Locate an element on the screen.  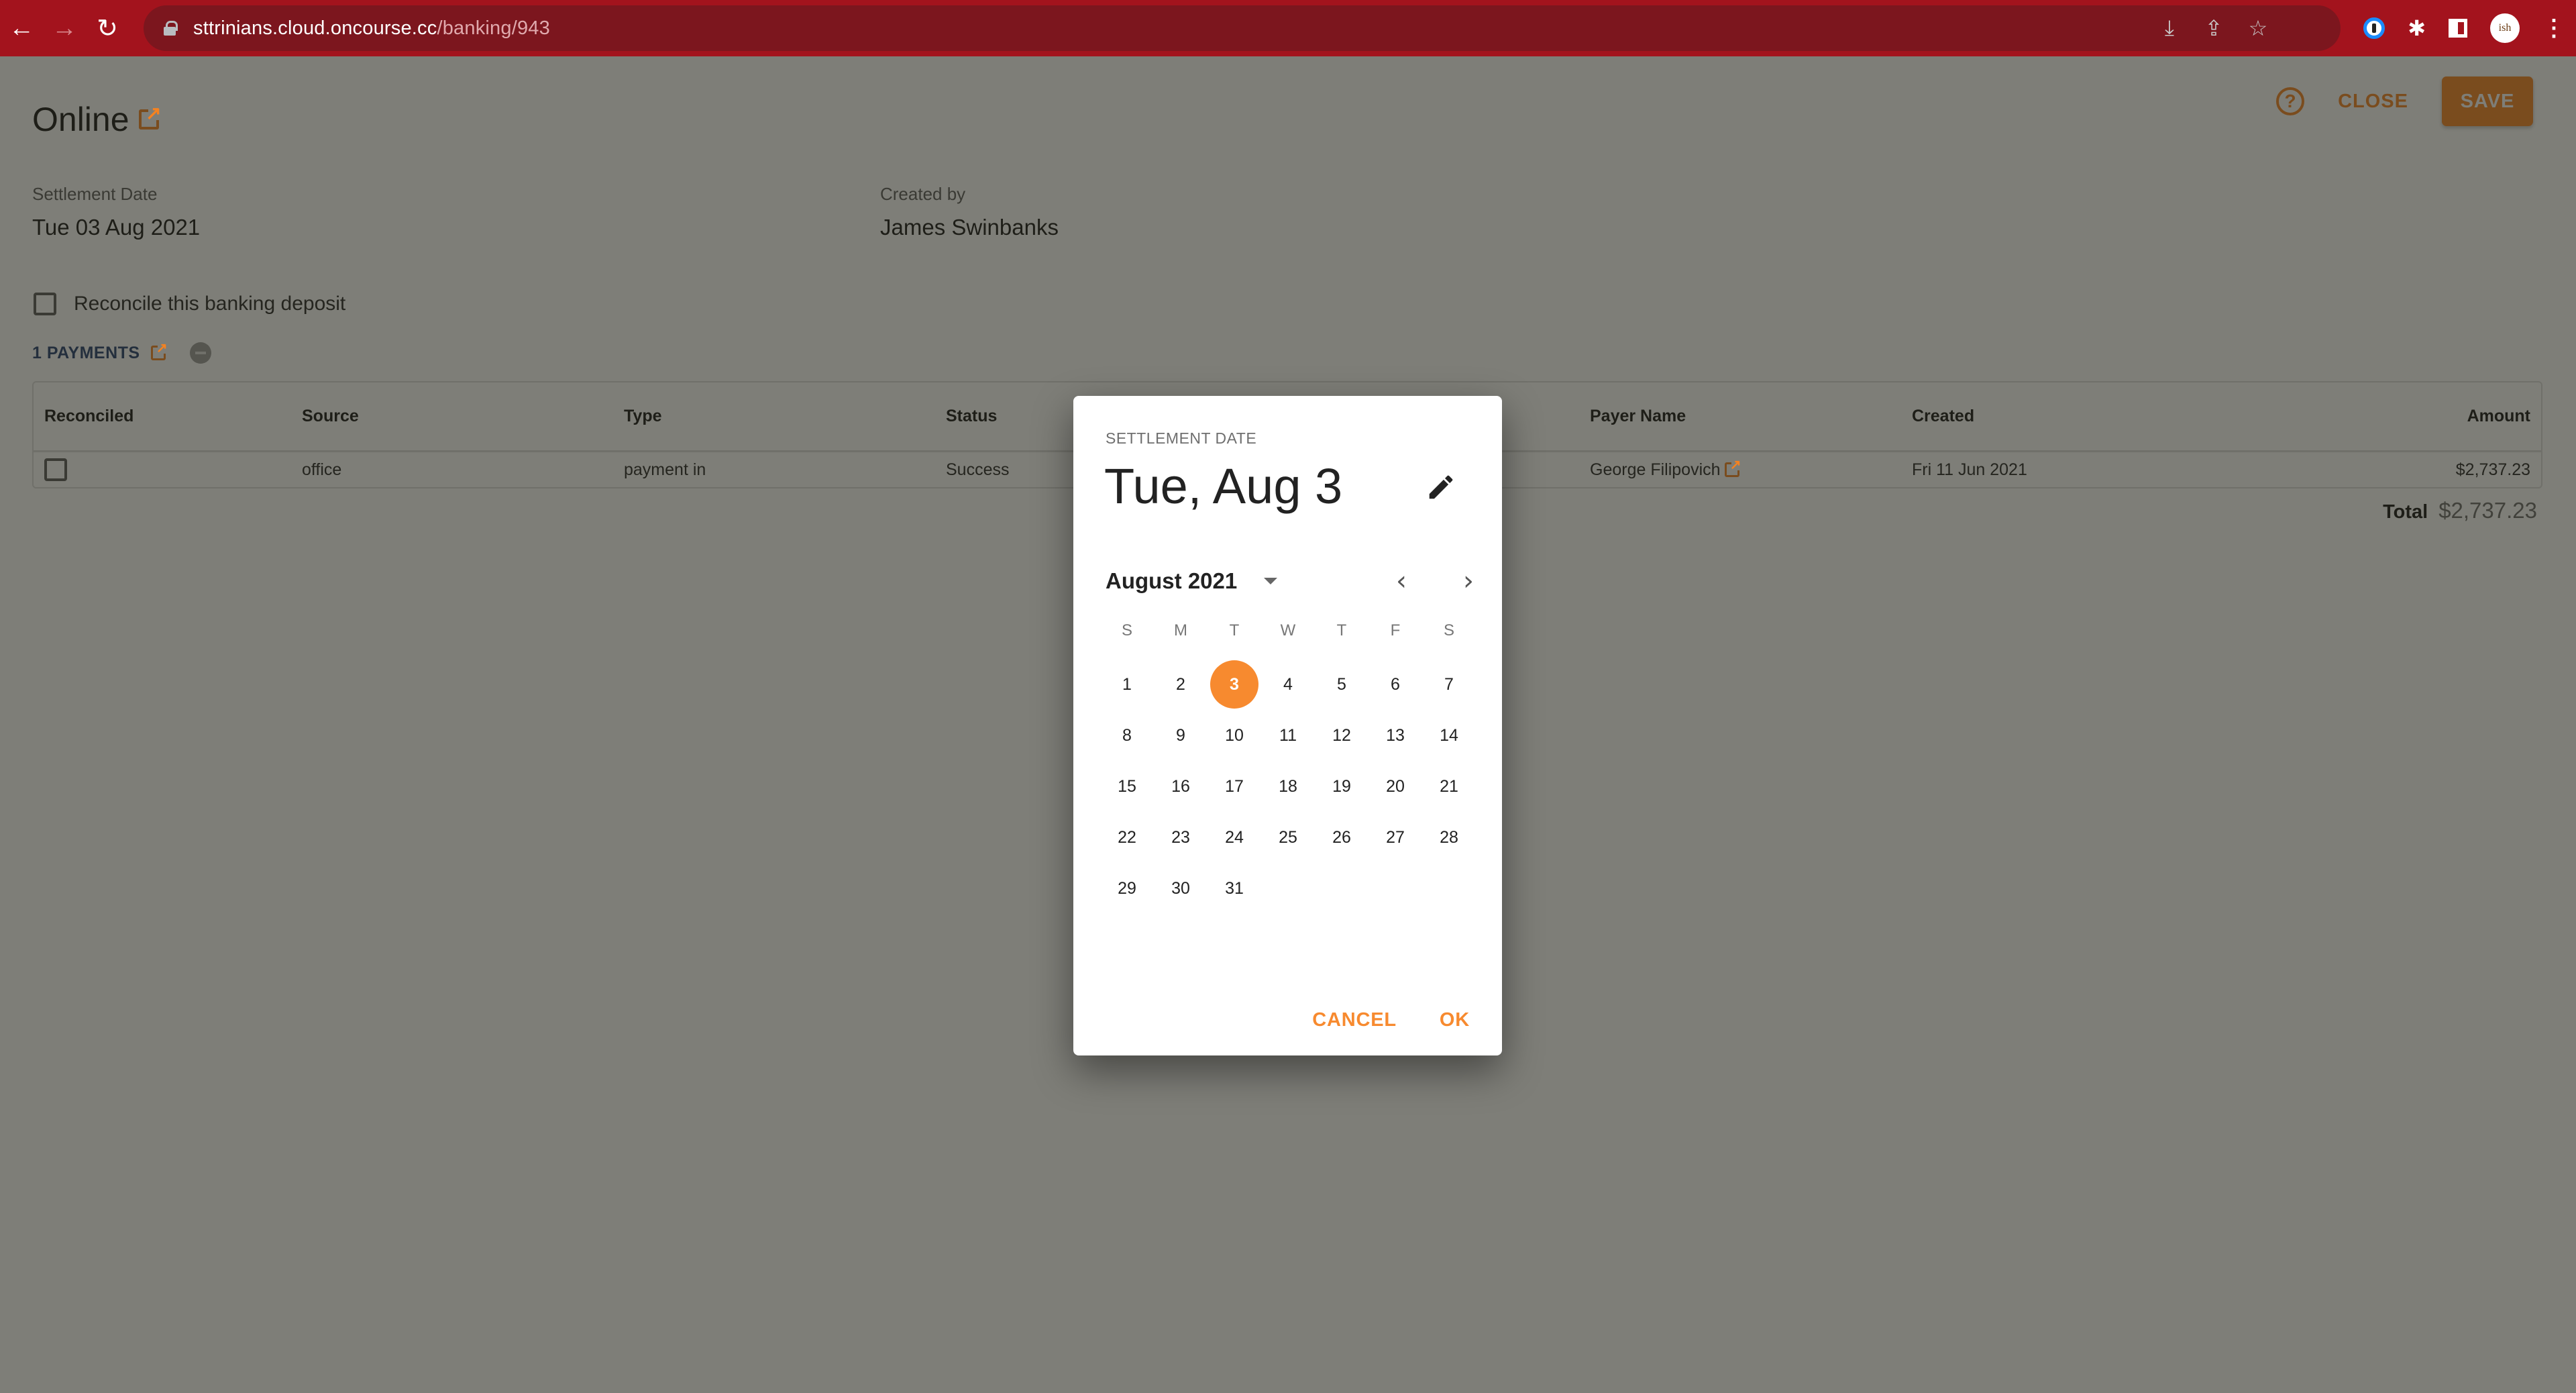
day-number: 20 is located at coordinates (1395, 786).